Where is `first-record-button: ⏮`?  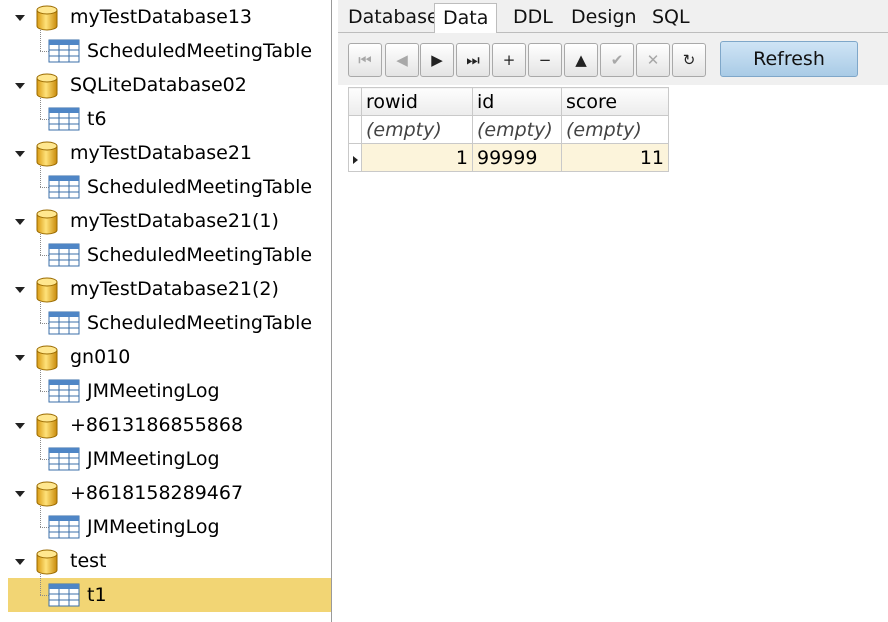 first-record-button: ⏮ is located at coordinates (365, 60).